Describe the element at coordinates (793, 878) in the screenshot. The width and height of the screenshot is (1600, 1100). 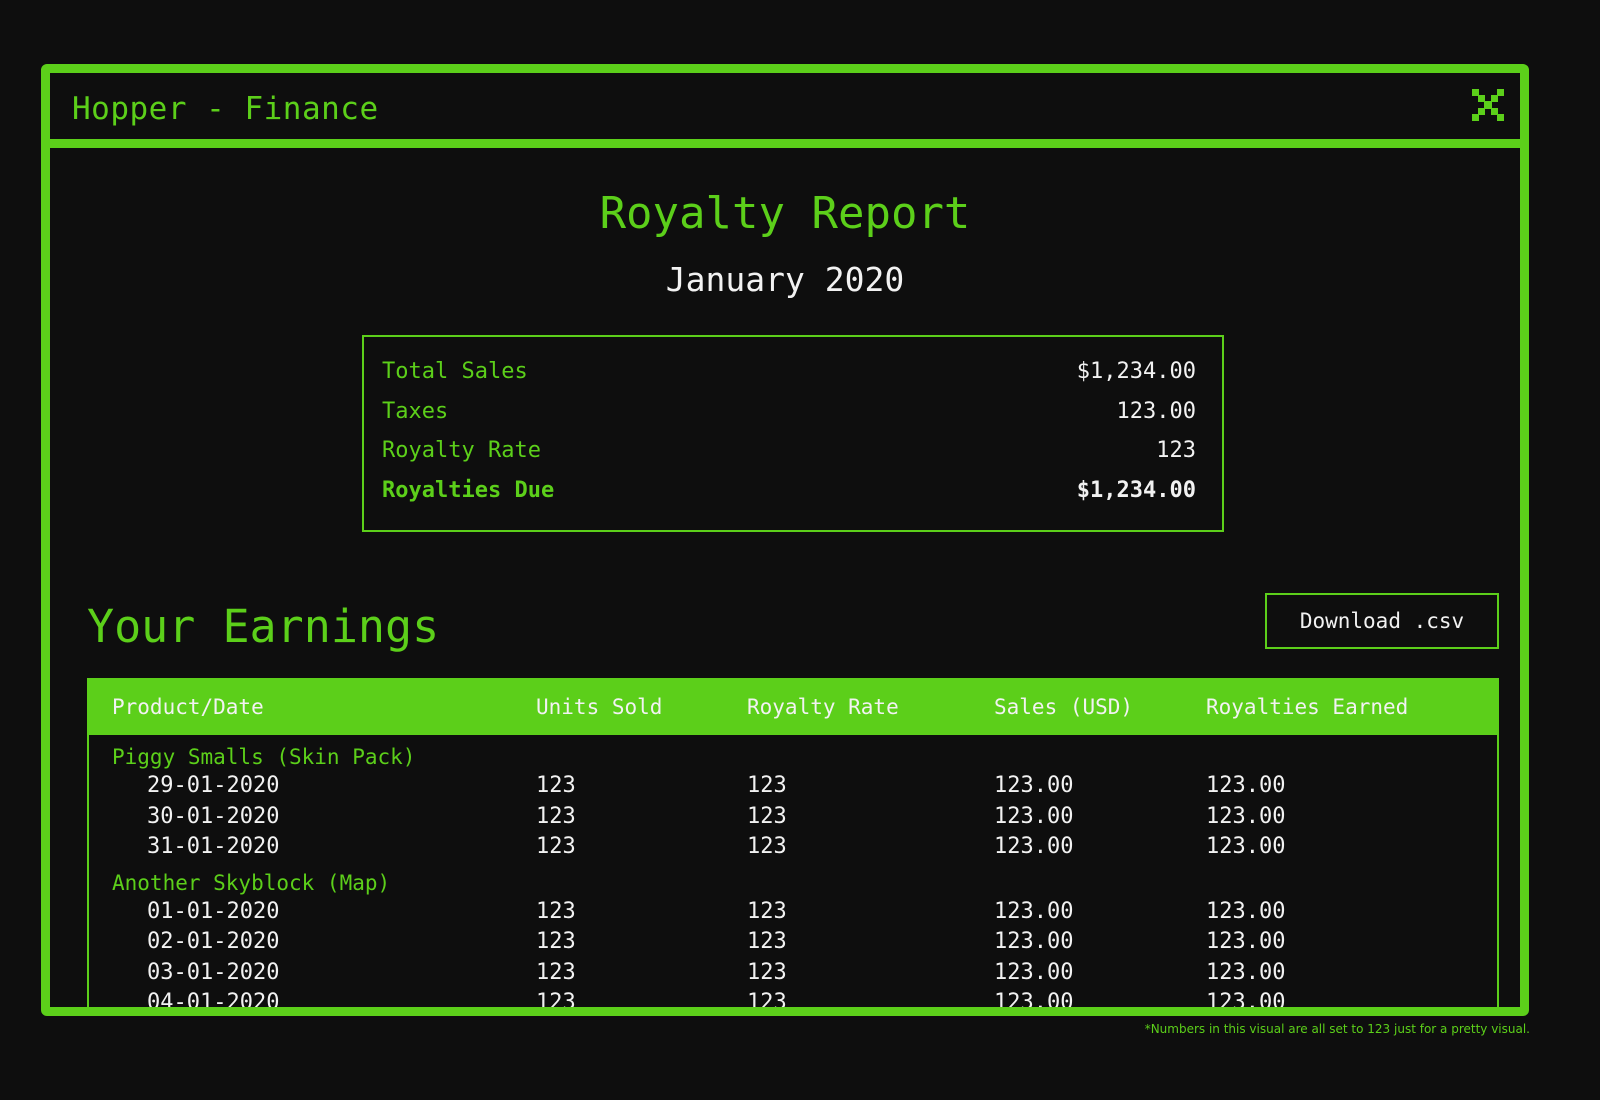
I see `product-group-header: Another Skyblock (Map)` at that location.